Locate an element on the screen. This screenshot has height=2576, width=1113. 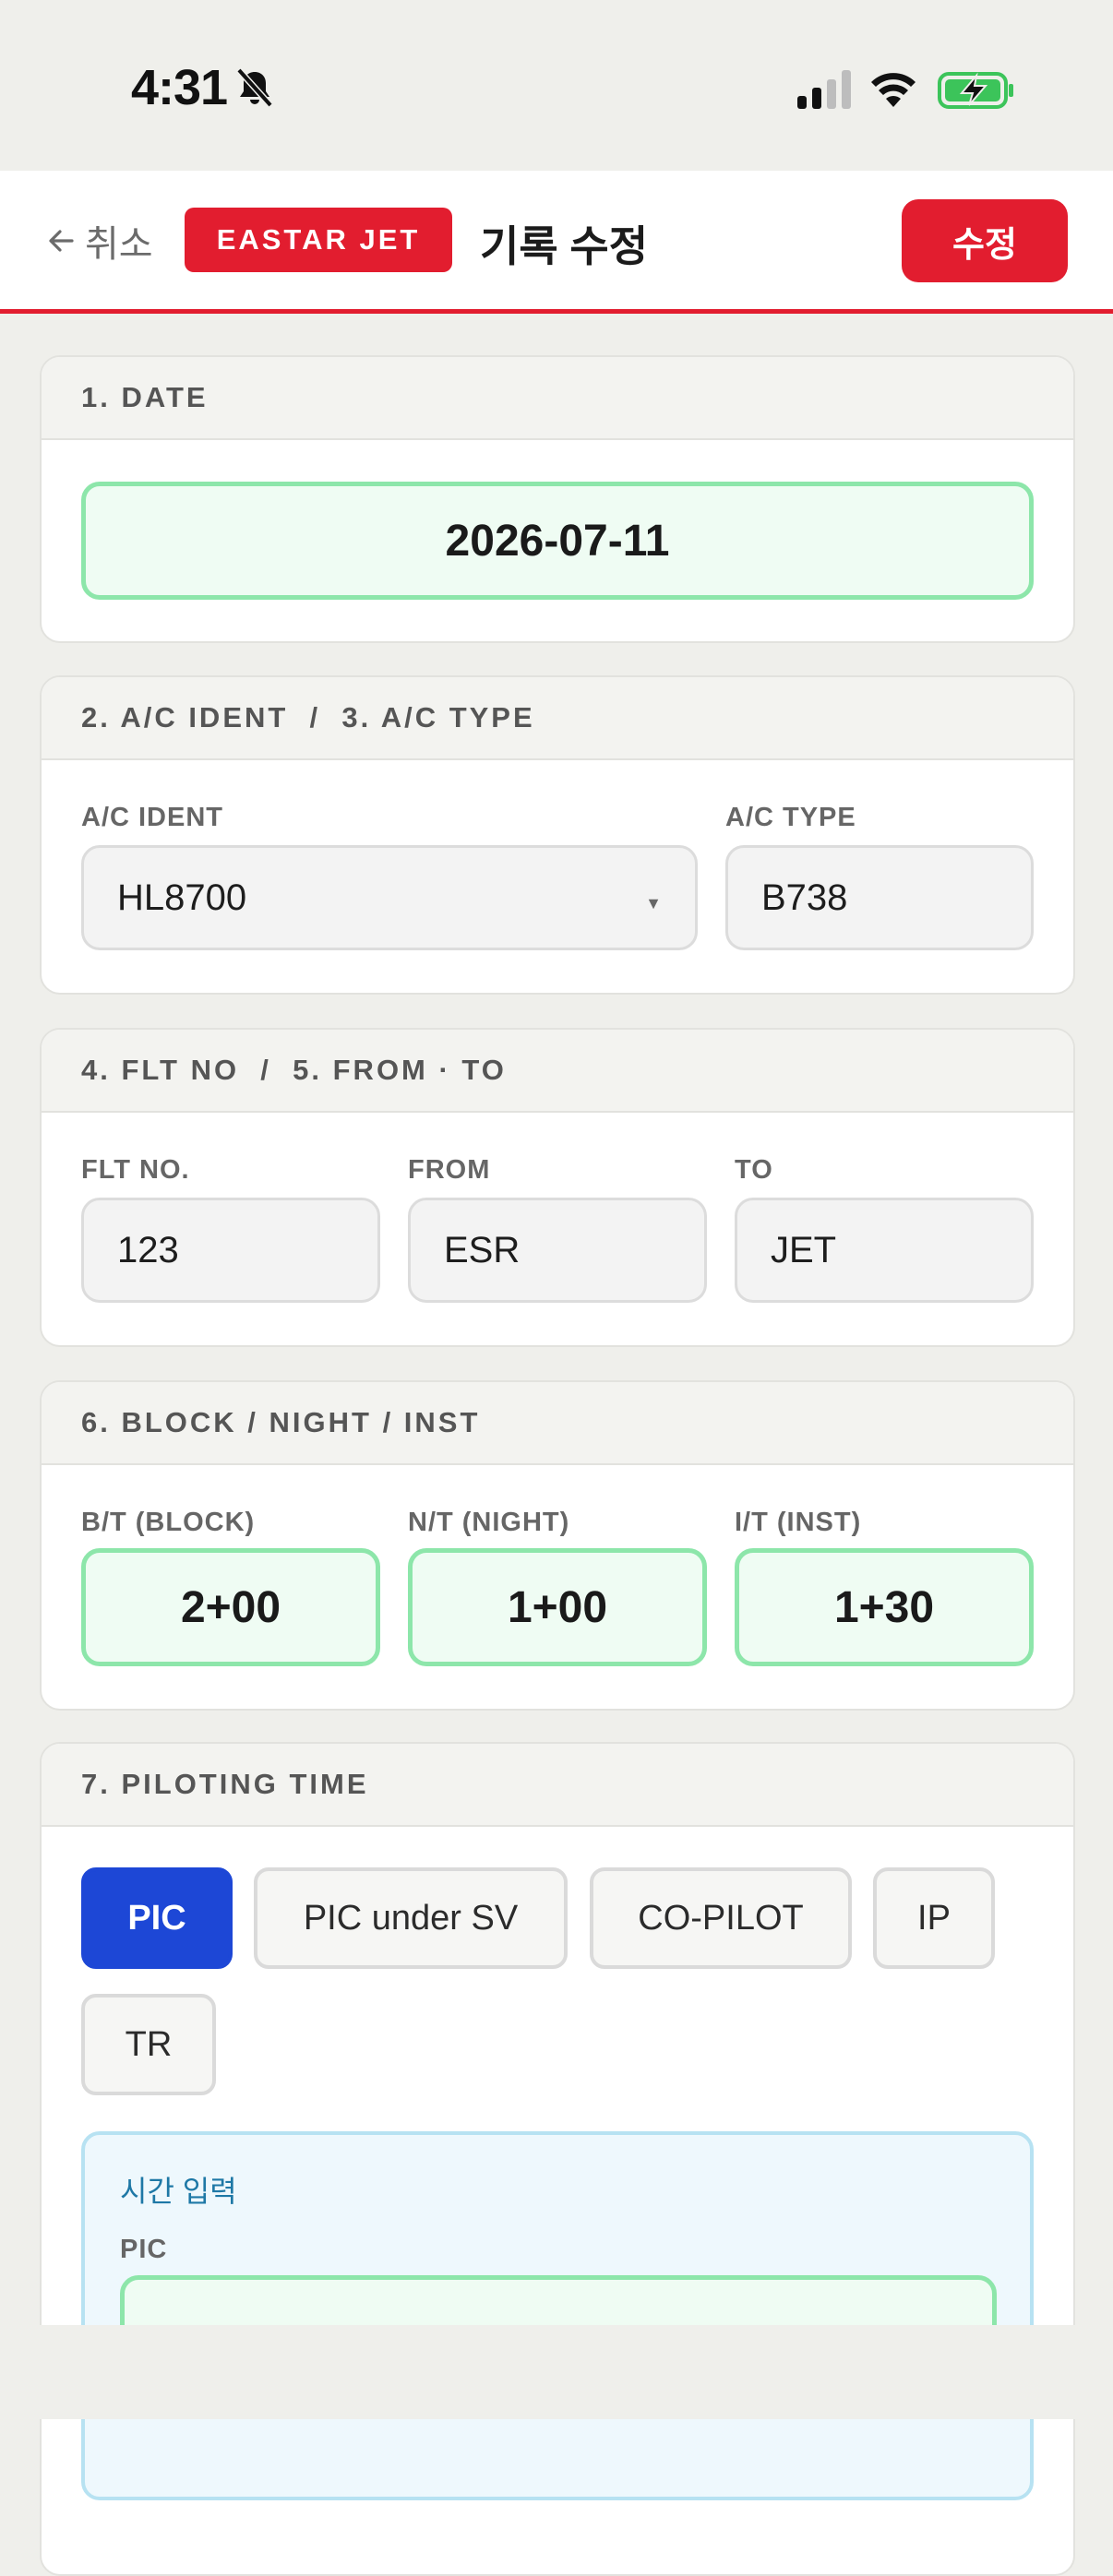
block-time-label: B/T (BLOCK) is located at coordinates (168, 1522).